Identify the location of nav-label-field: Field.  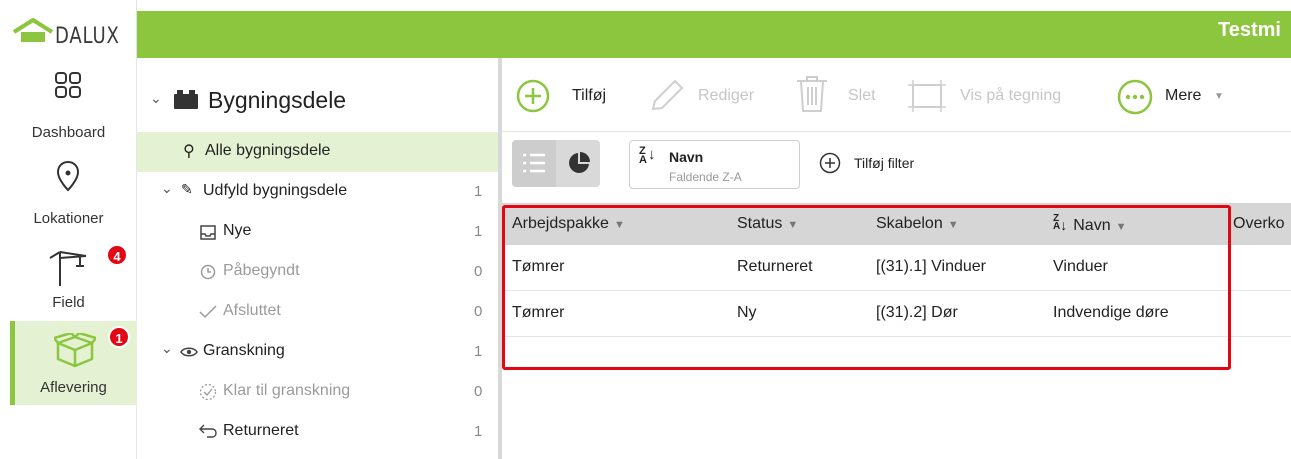
(68, 302).